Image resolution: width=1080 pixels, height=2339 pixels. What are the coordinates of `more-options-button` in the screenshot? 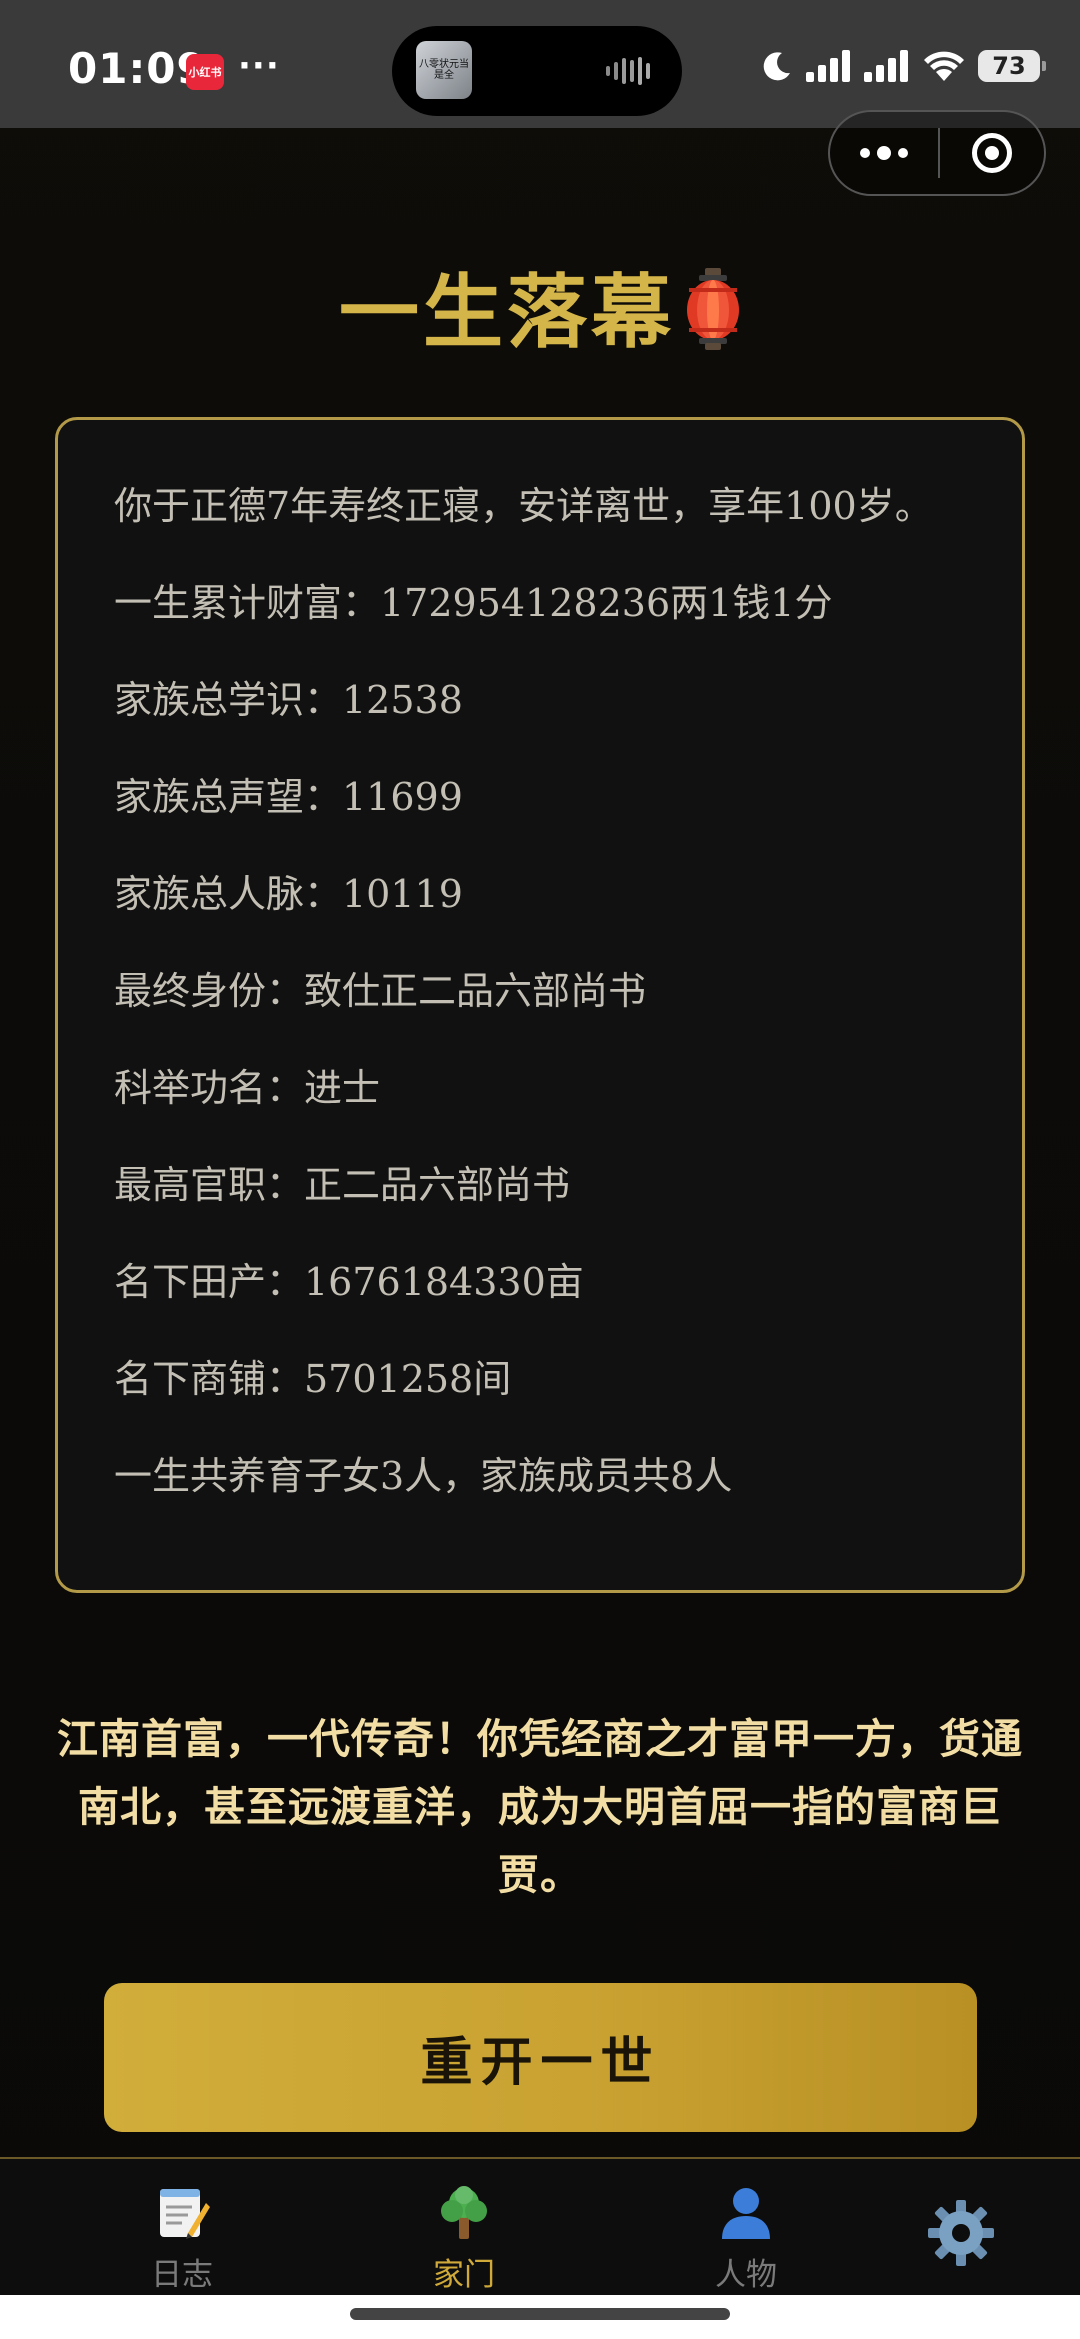 It's located at (884, 153).